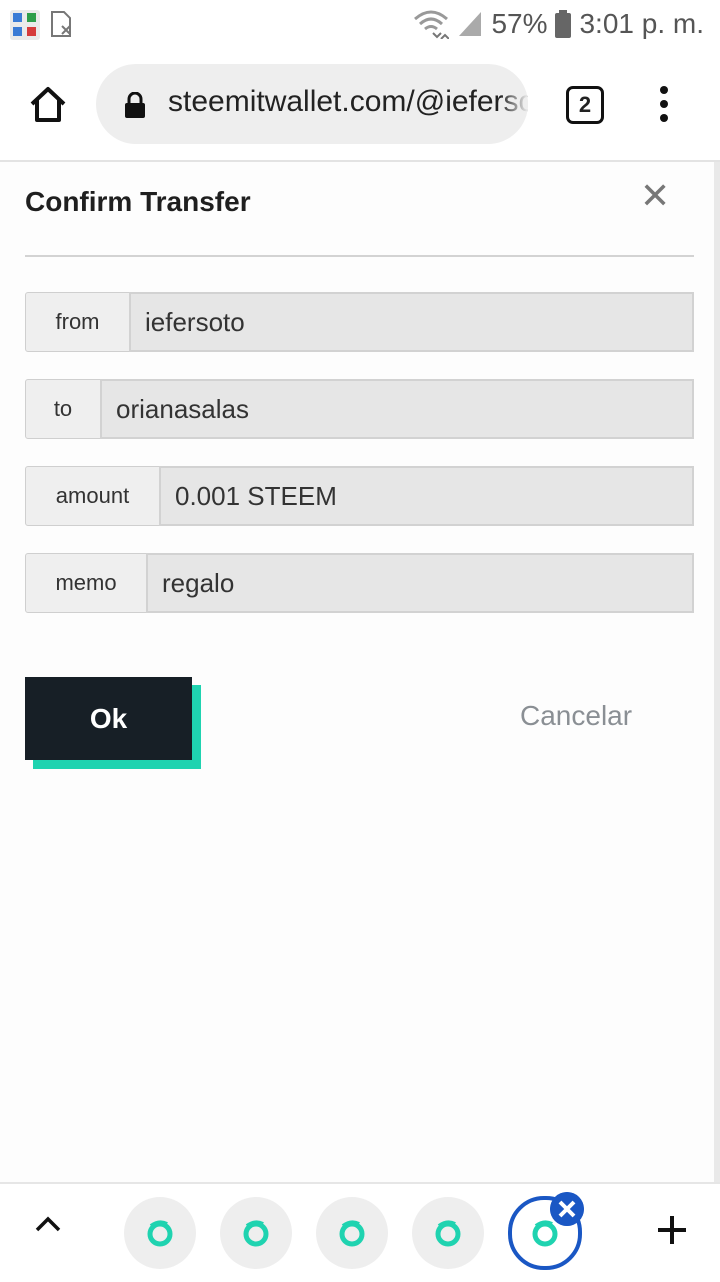 The width and height of the screenshot is (720, 1282). What do you see at coordinates (48, 1224) in the screenshot?
I see `chevron-up-icon` at bounding box center [48, 1224].